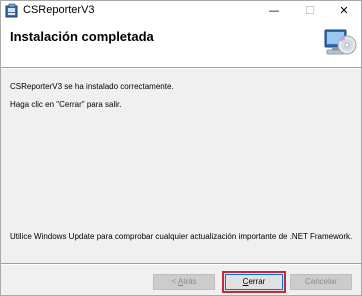 The image size is (362, 296). I want to click on close-button-focus-ring: Cerrar, so click(254, 282).